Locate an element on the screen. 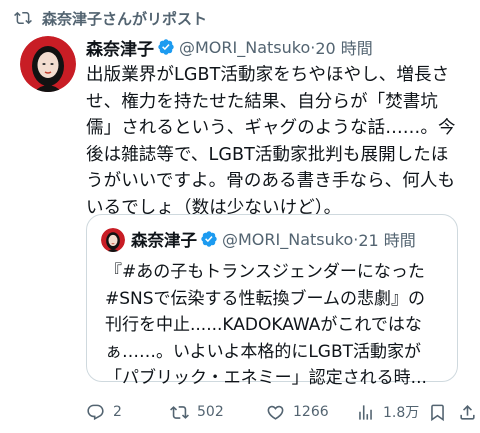 This screenshot has width=480, height=433. quote-avatar-image is located at coordinates (113, 240).